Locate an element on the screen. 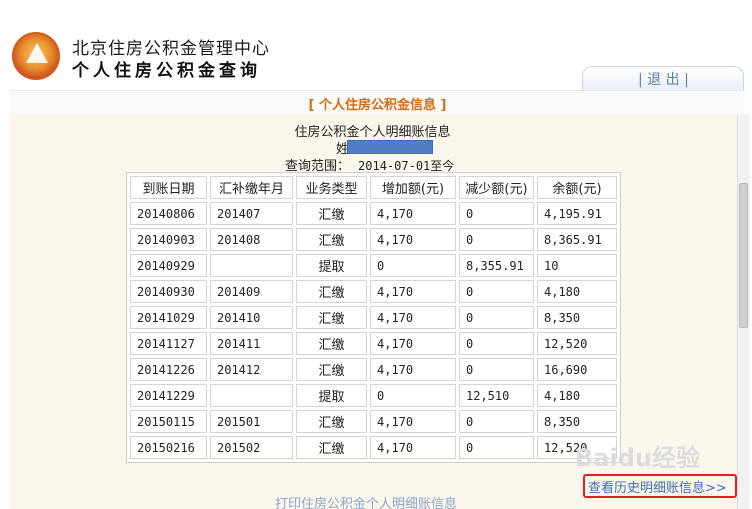 This screenshot has height=509, width=752. cell-month: 201407 is located at coordinates (251, 213).